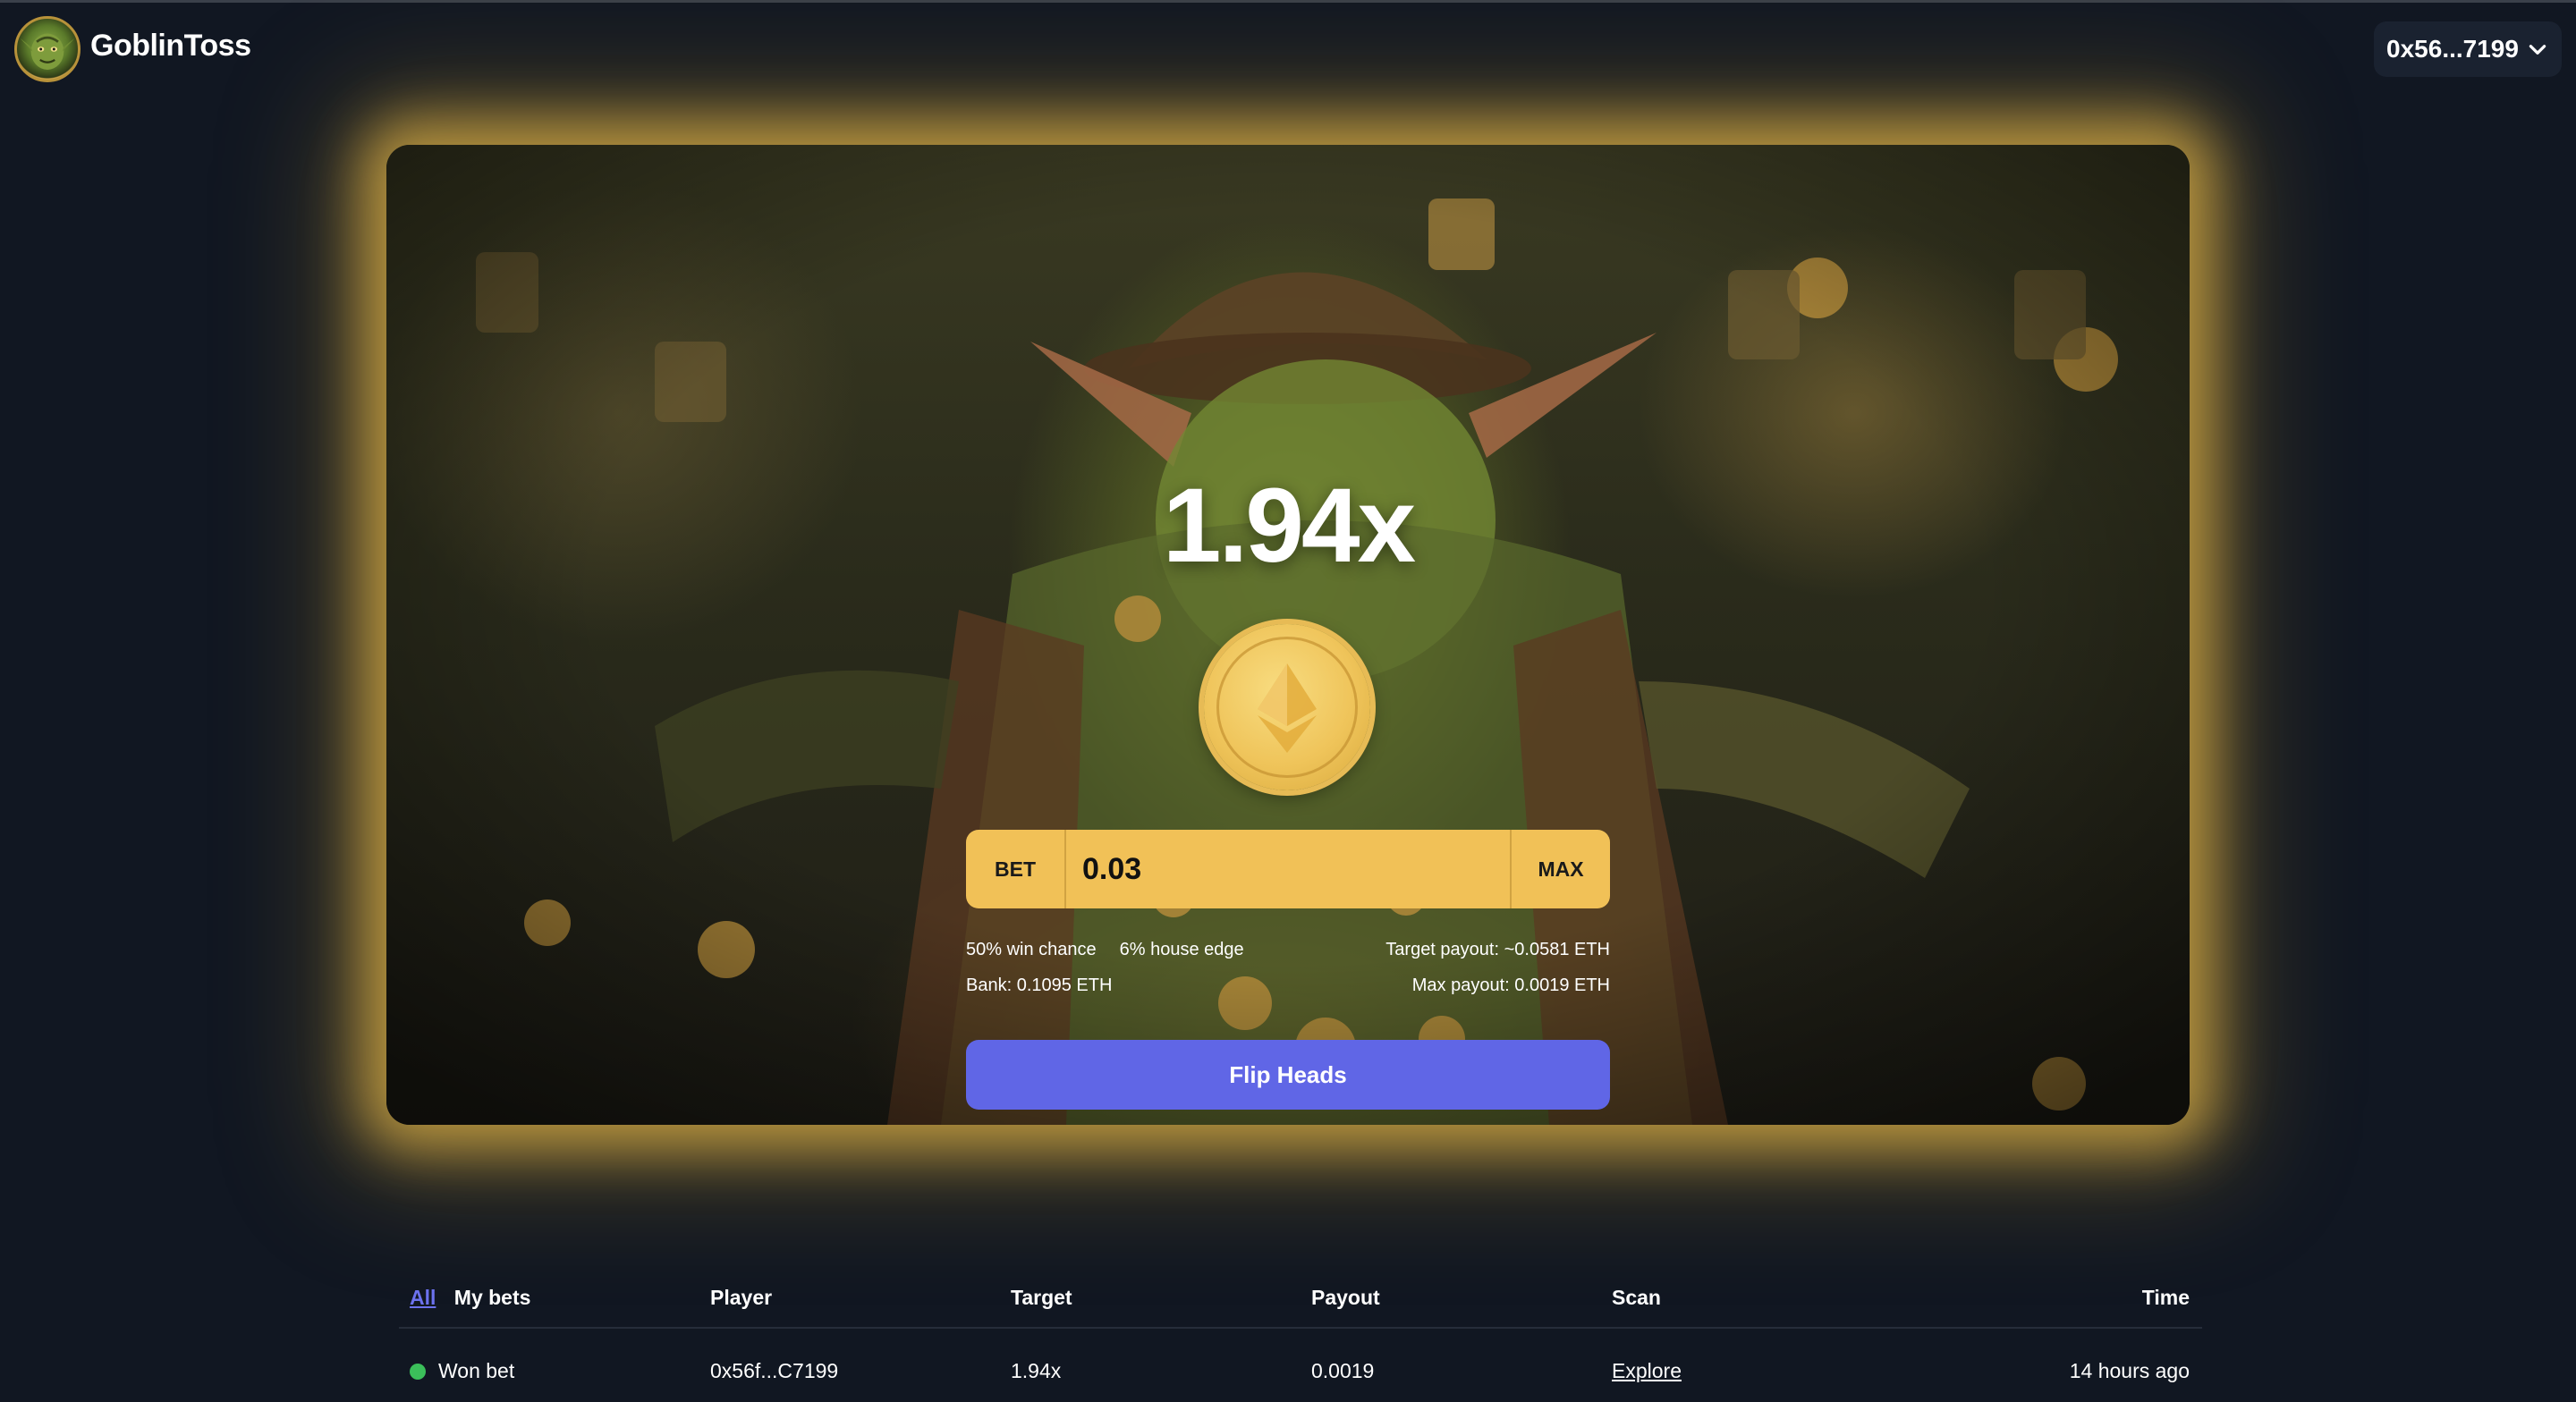 This screenshot has height=1402, width=2576. Describe the element at coordinates (1041, 1297) in the screenshot. I see `column-target: Target` at that location.